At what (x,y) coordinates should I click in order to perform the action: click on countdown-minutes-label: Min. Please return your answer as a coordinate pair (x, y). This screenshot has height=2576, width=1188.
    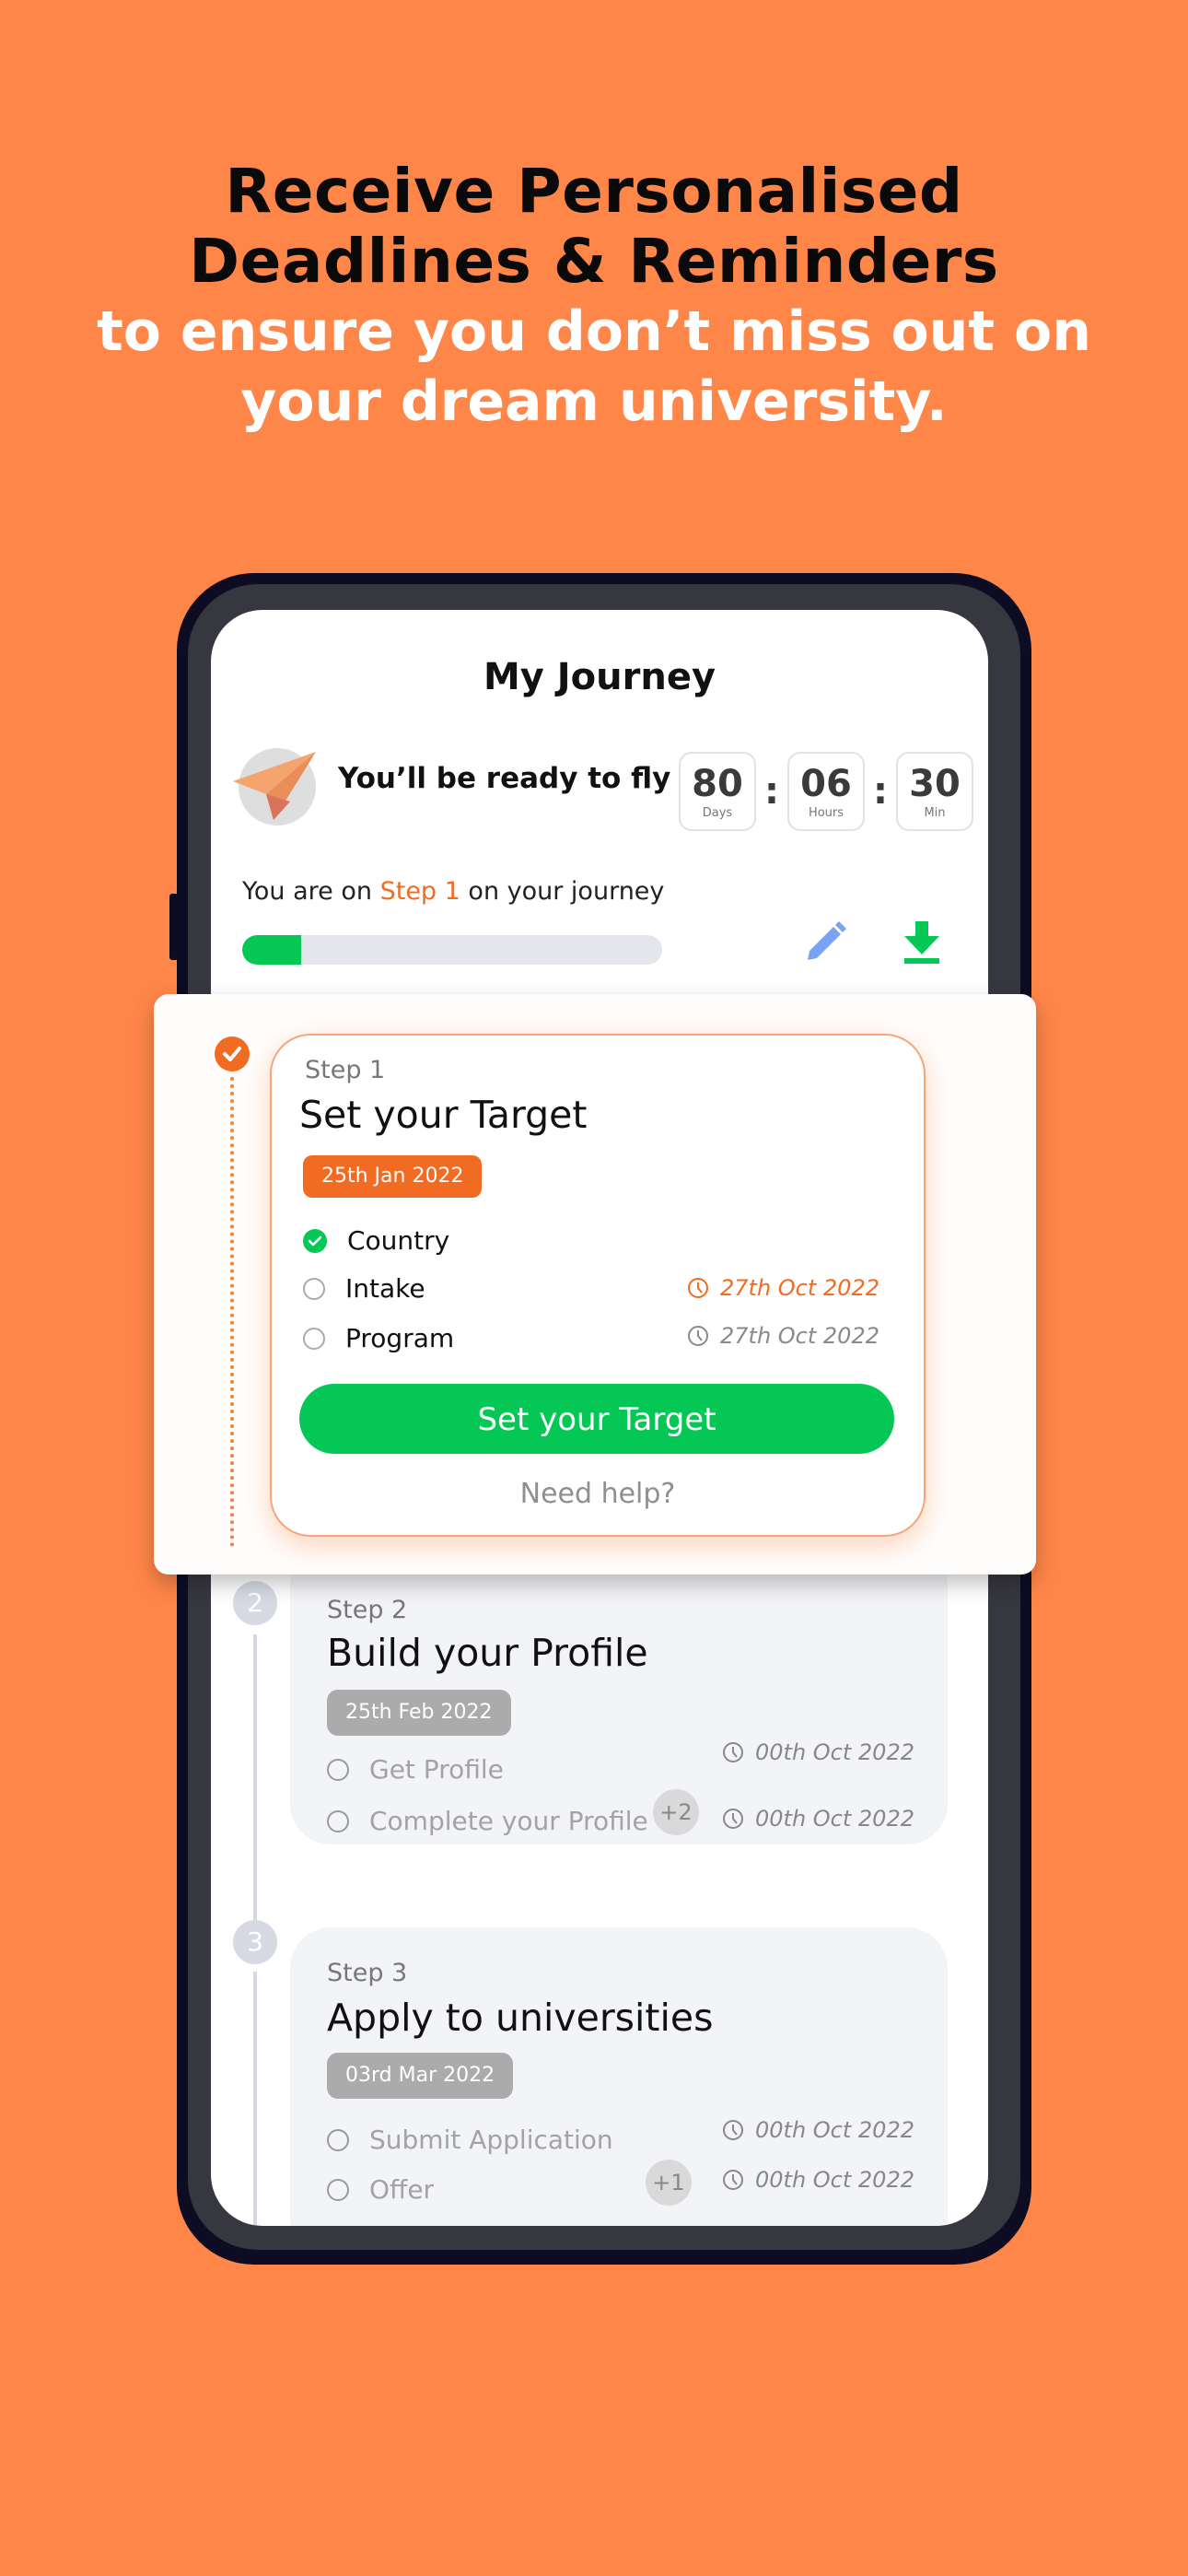
    Looking at the image, I should click on (935, 812).